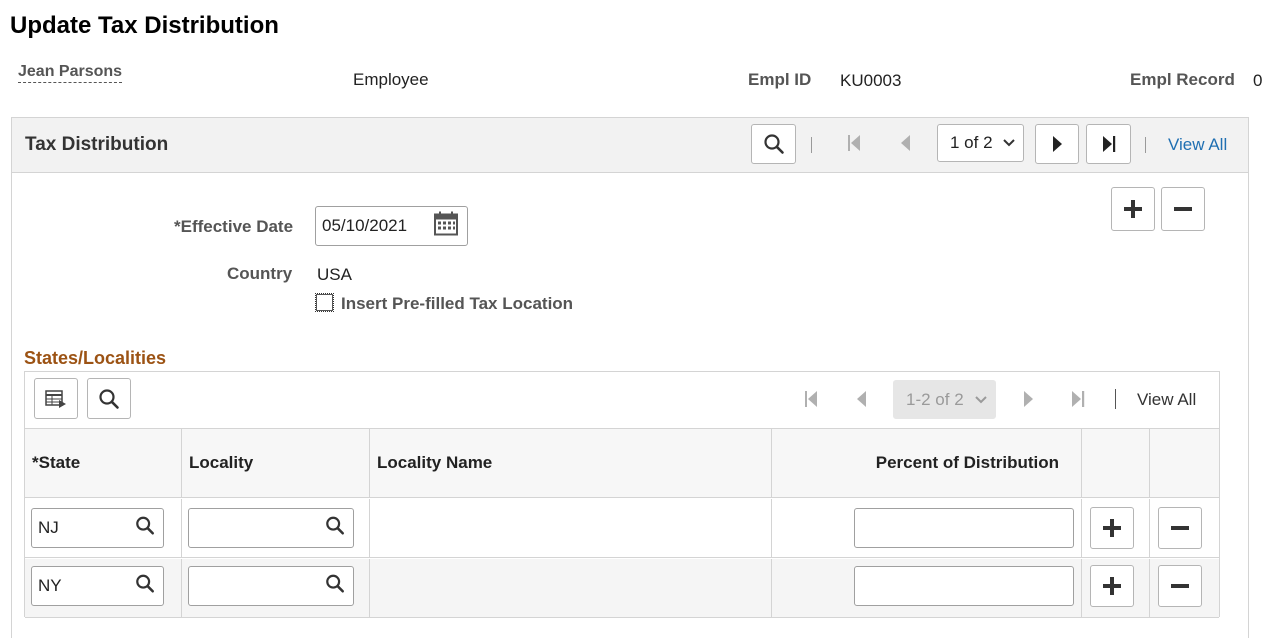  I want to click on grid-previous-page-button, so click(861, 401).